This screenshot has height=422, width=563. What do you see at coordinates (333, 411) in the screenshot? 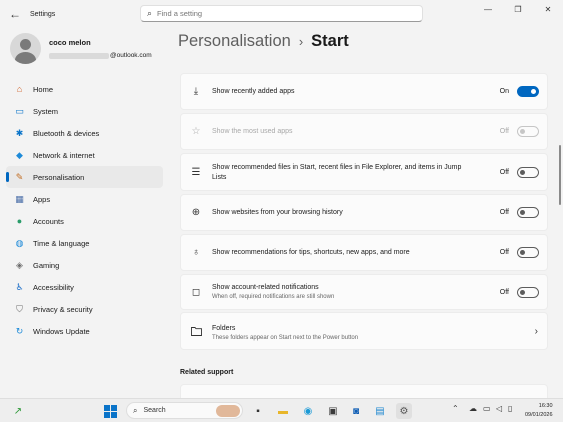
I see `store-icon: ▣` at bounding box center [333, 411].